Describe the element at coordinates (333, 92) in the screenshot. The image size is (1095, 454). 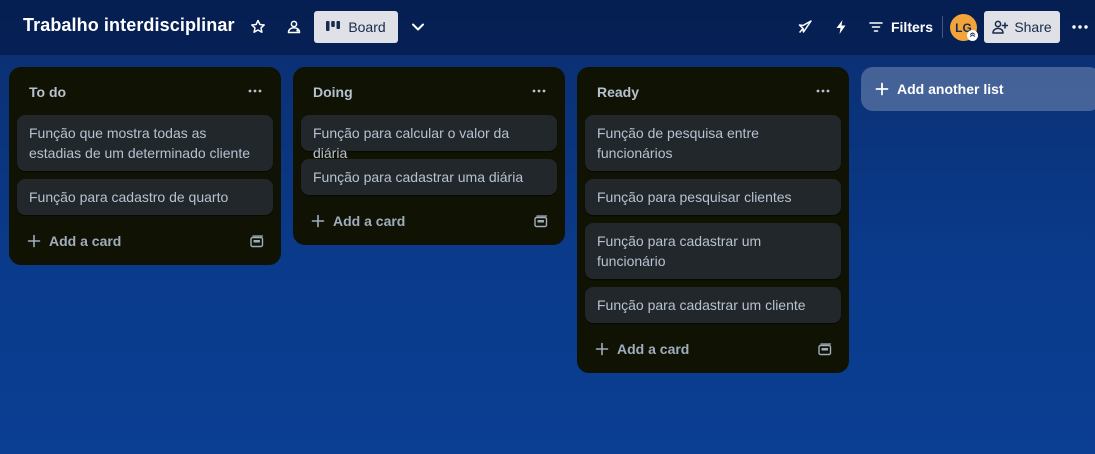
I see `list-title: Doing` at that location.